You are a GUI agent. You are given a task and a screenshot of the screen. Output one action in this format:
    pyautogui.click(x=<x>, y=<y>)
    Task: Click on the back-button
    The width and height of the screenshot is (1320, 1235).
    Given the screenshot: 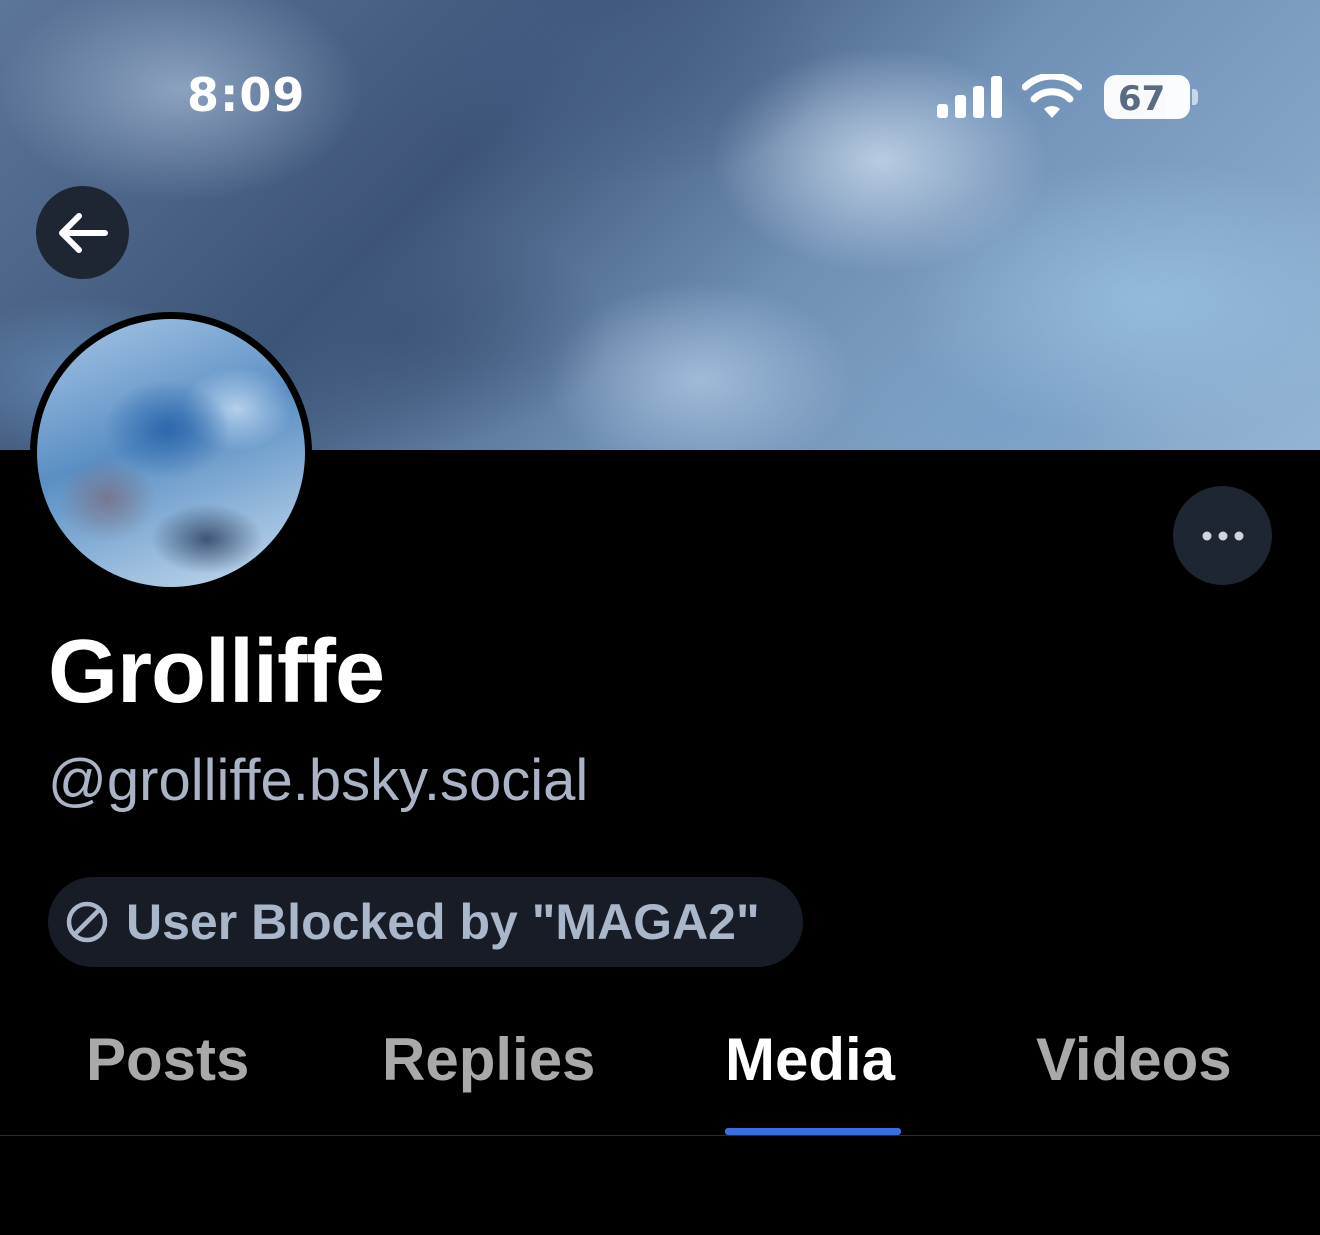 What is the action you would take?
    pyautogui.click(x=82, y=232)
    